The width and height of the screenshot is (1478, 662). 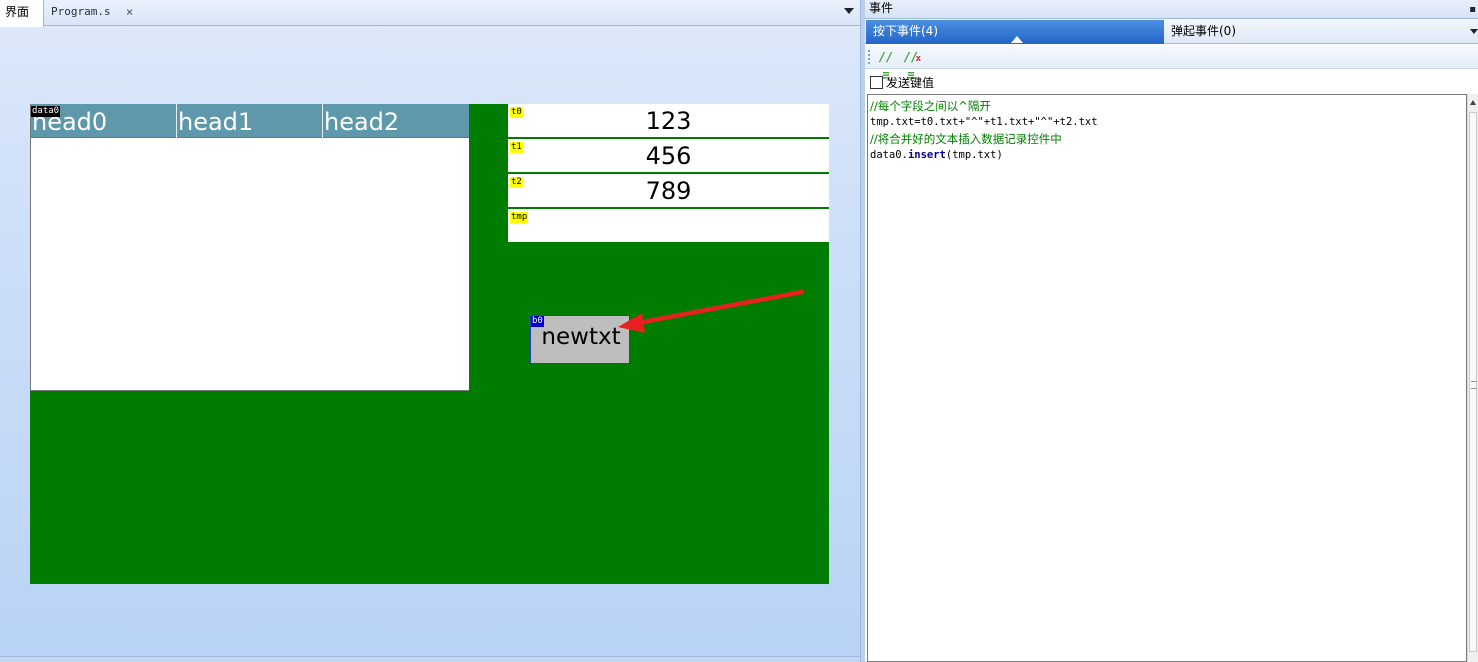 I want to click on tab-release-event: 弹起事件(0), so click(x=1321, y=32).